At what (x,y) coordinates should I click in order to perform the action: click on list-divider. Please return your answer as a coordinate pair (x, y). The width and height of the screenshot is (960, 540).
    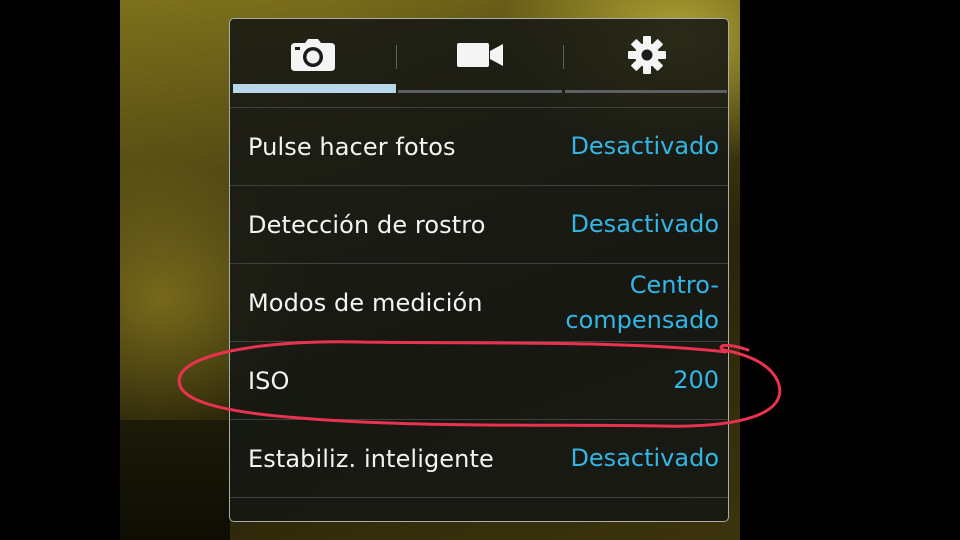
    Looking at the image, I should click on (479, 497).